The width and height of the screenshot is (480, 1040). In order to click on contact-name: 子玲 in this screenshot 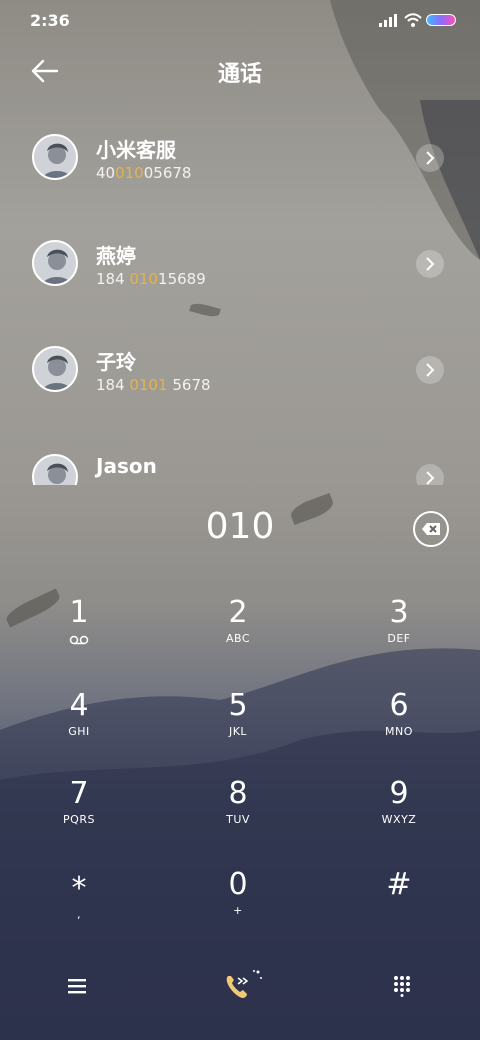, I will do `click(116, 362)`.